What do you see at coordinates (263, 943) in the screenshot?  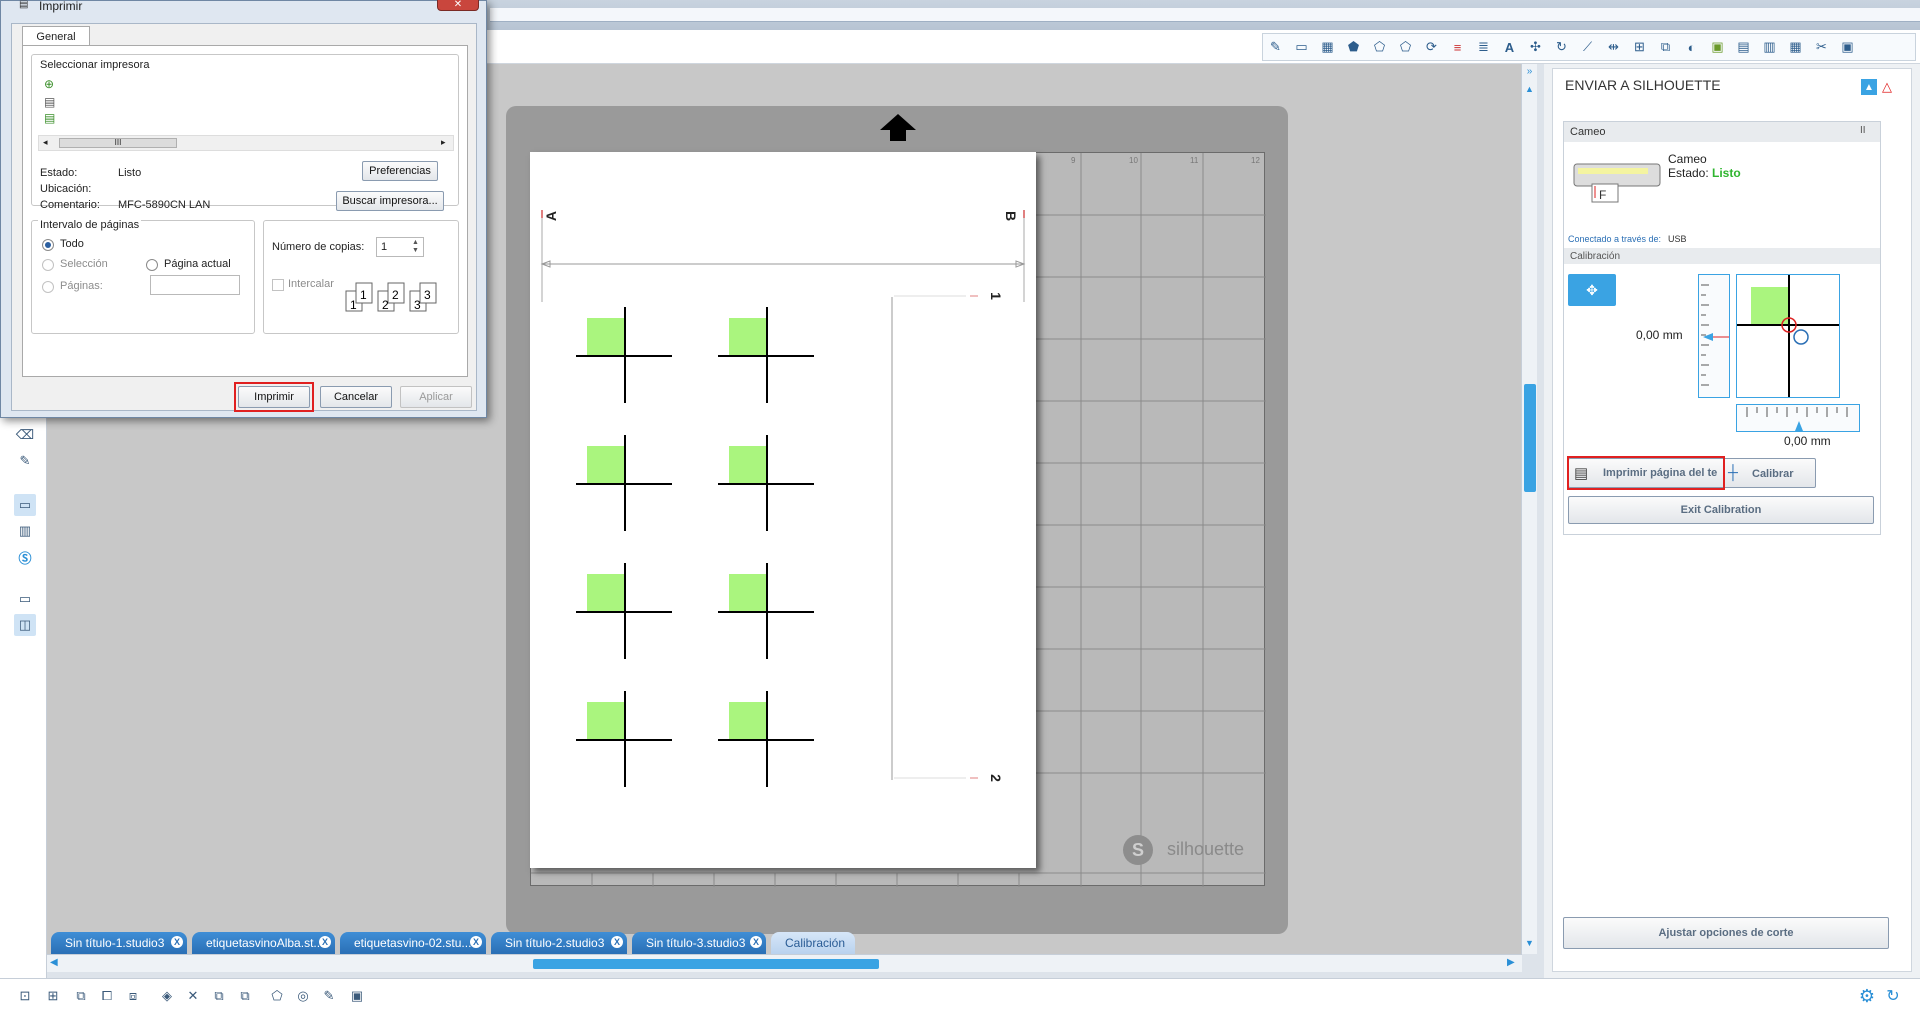 I see `tab-document: etiquetasvinoAlba.st... X` at bounding box center [263, 943].